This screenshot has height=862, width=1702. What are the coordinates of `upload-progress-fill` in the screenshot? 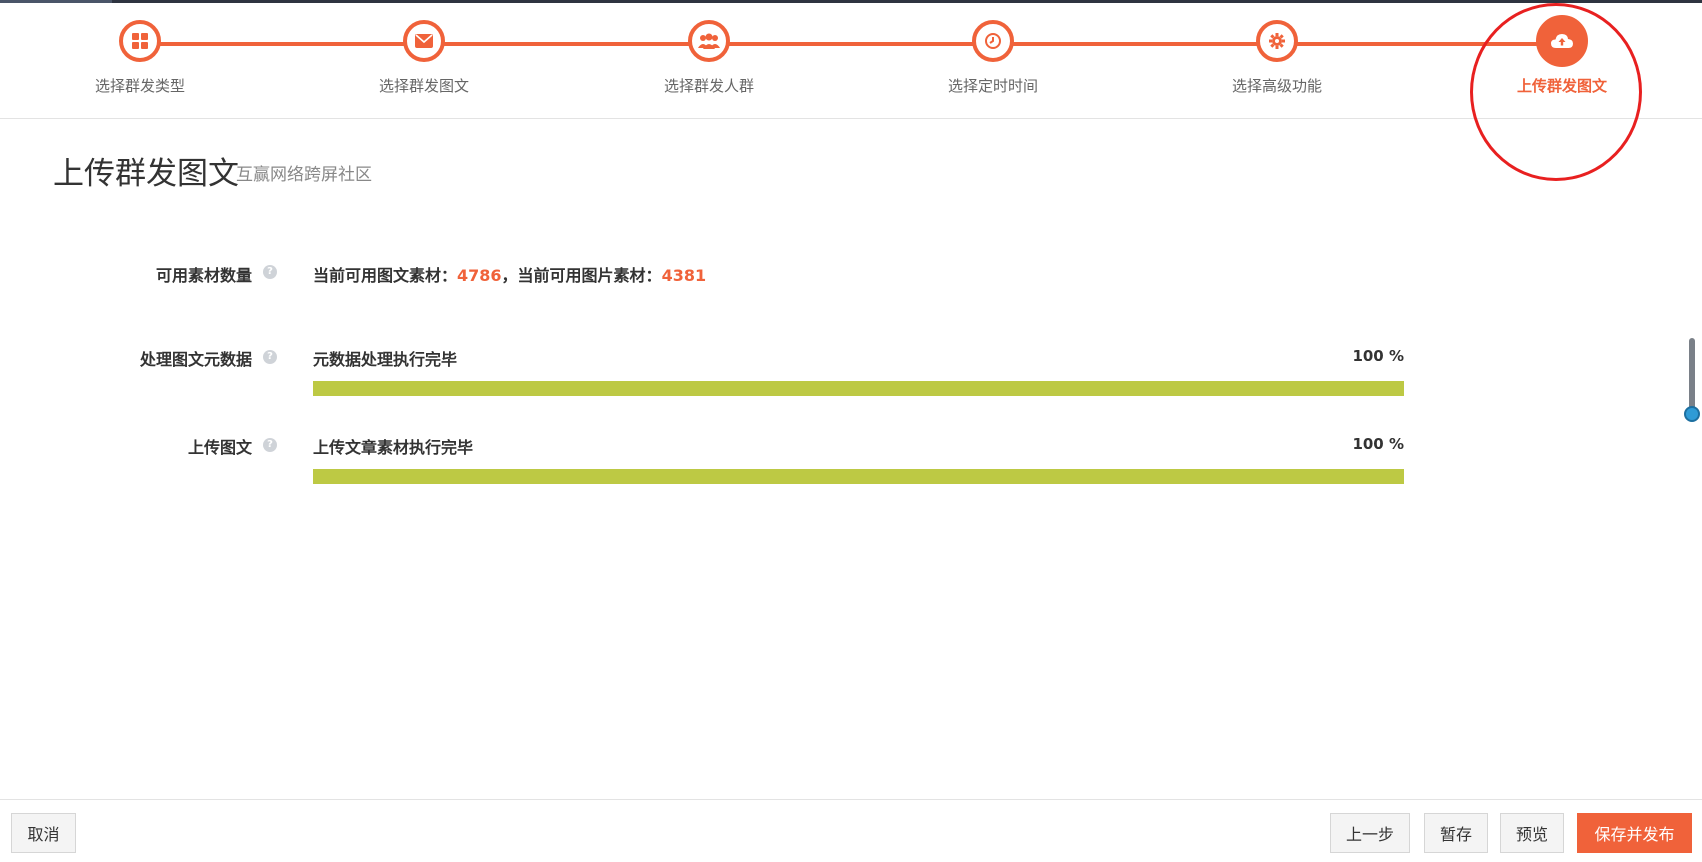 It's located at (858, 476).